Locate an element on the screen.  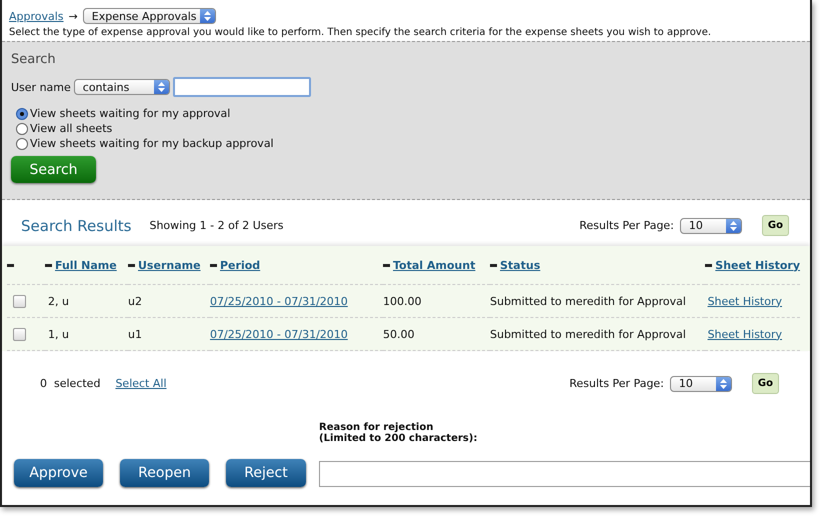
column-header: Status is located at coordinates (520, 265).